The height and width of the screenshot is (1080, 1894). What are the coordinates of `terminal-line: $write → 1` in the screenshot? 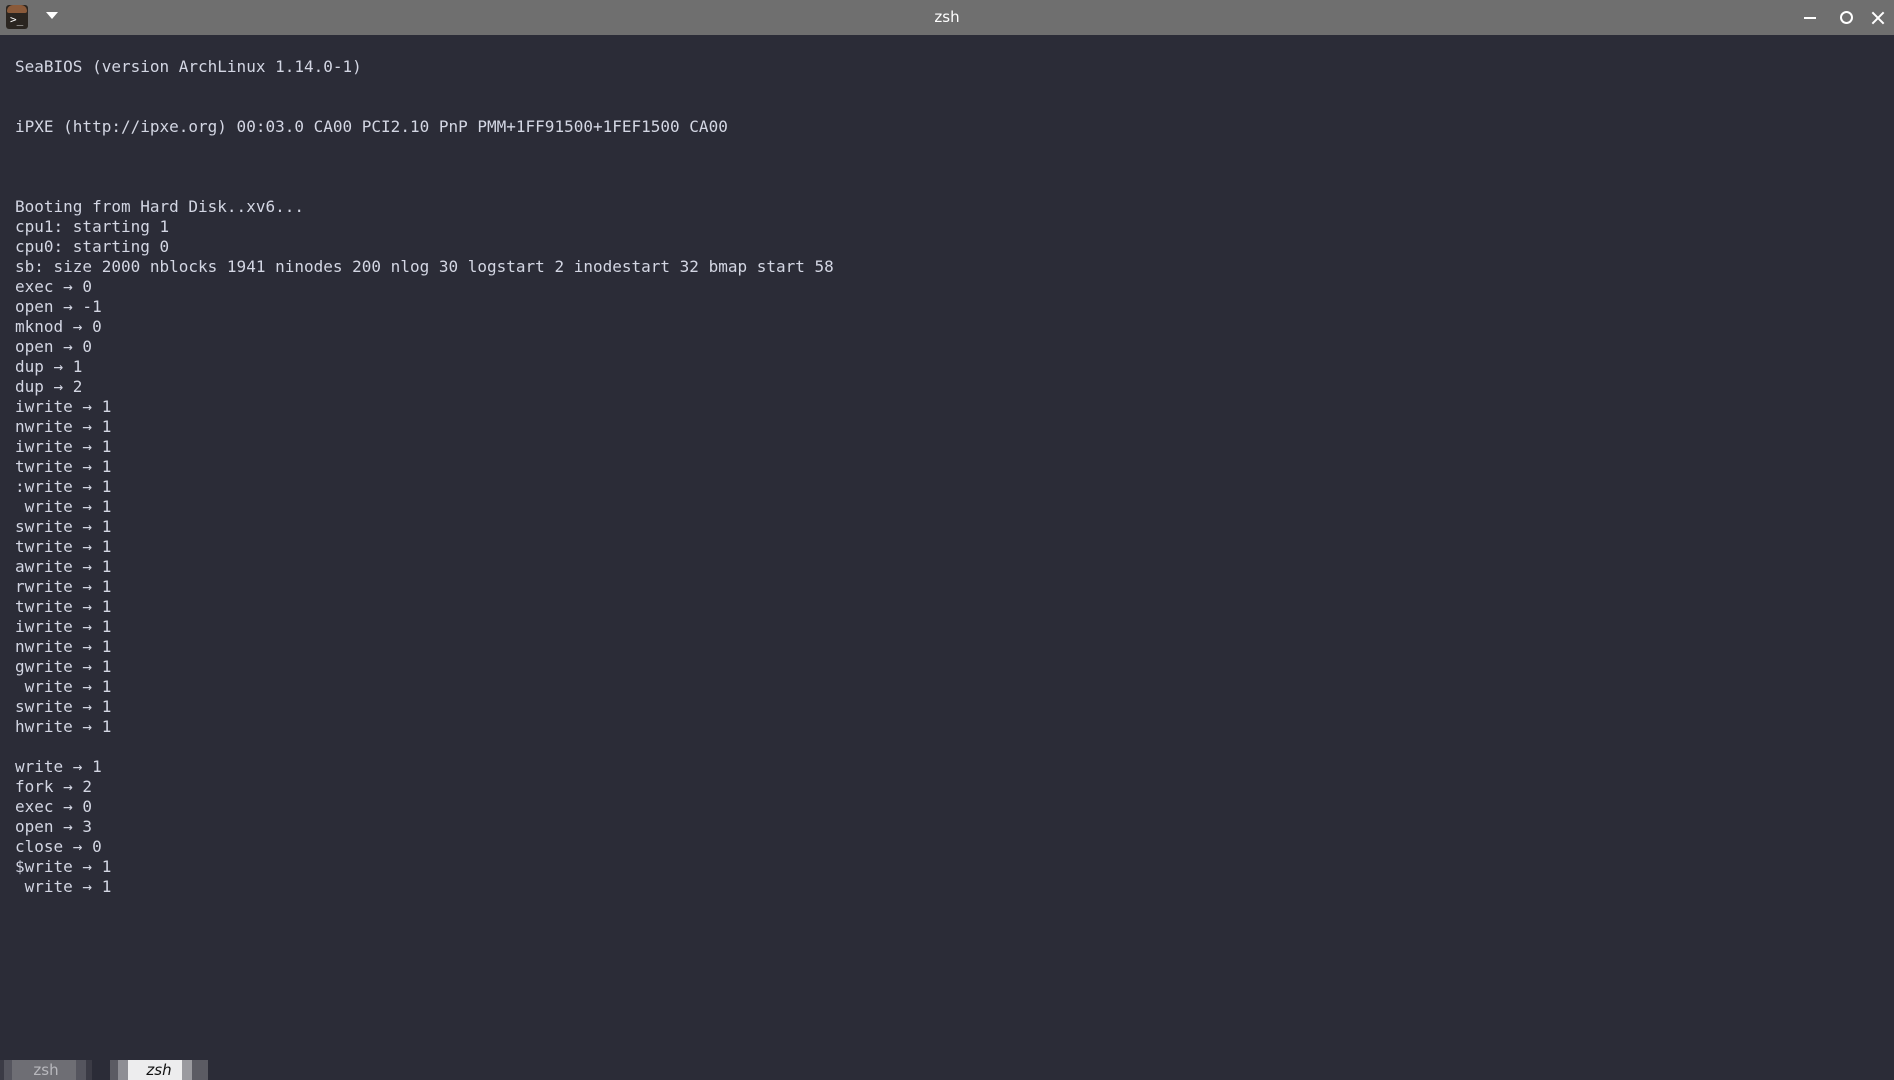 It's located at (63, 866).